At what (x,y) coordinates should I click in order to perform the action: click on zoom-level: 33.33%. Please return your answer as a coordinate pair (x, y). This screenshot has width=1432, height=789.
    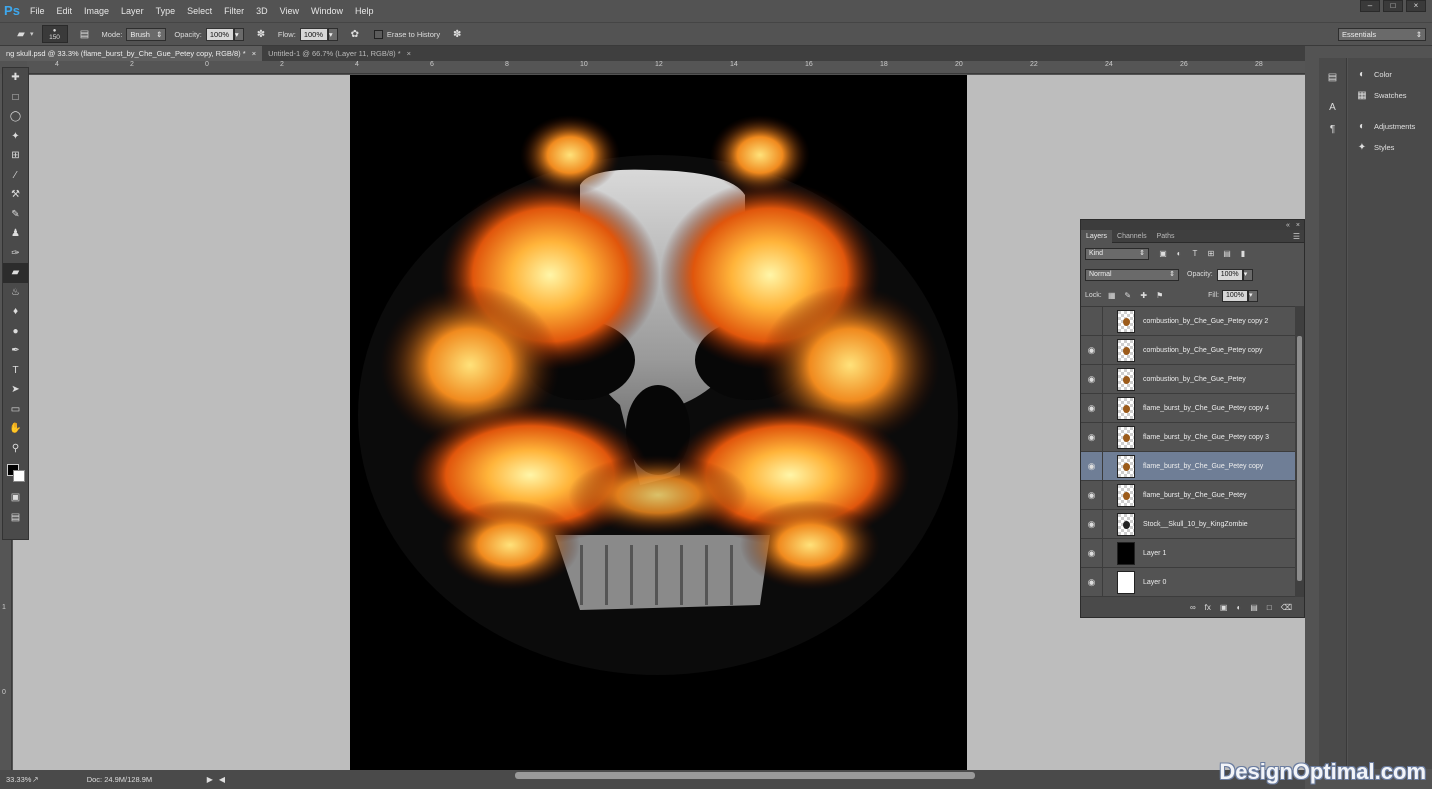
    Looking at the image, I should click on (19, 779).